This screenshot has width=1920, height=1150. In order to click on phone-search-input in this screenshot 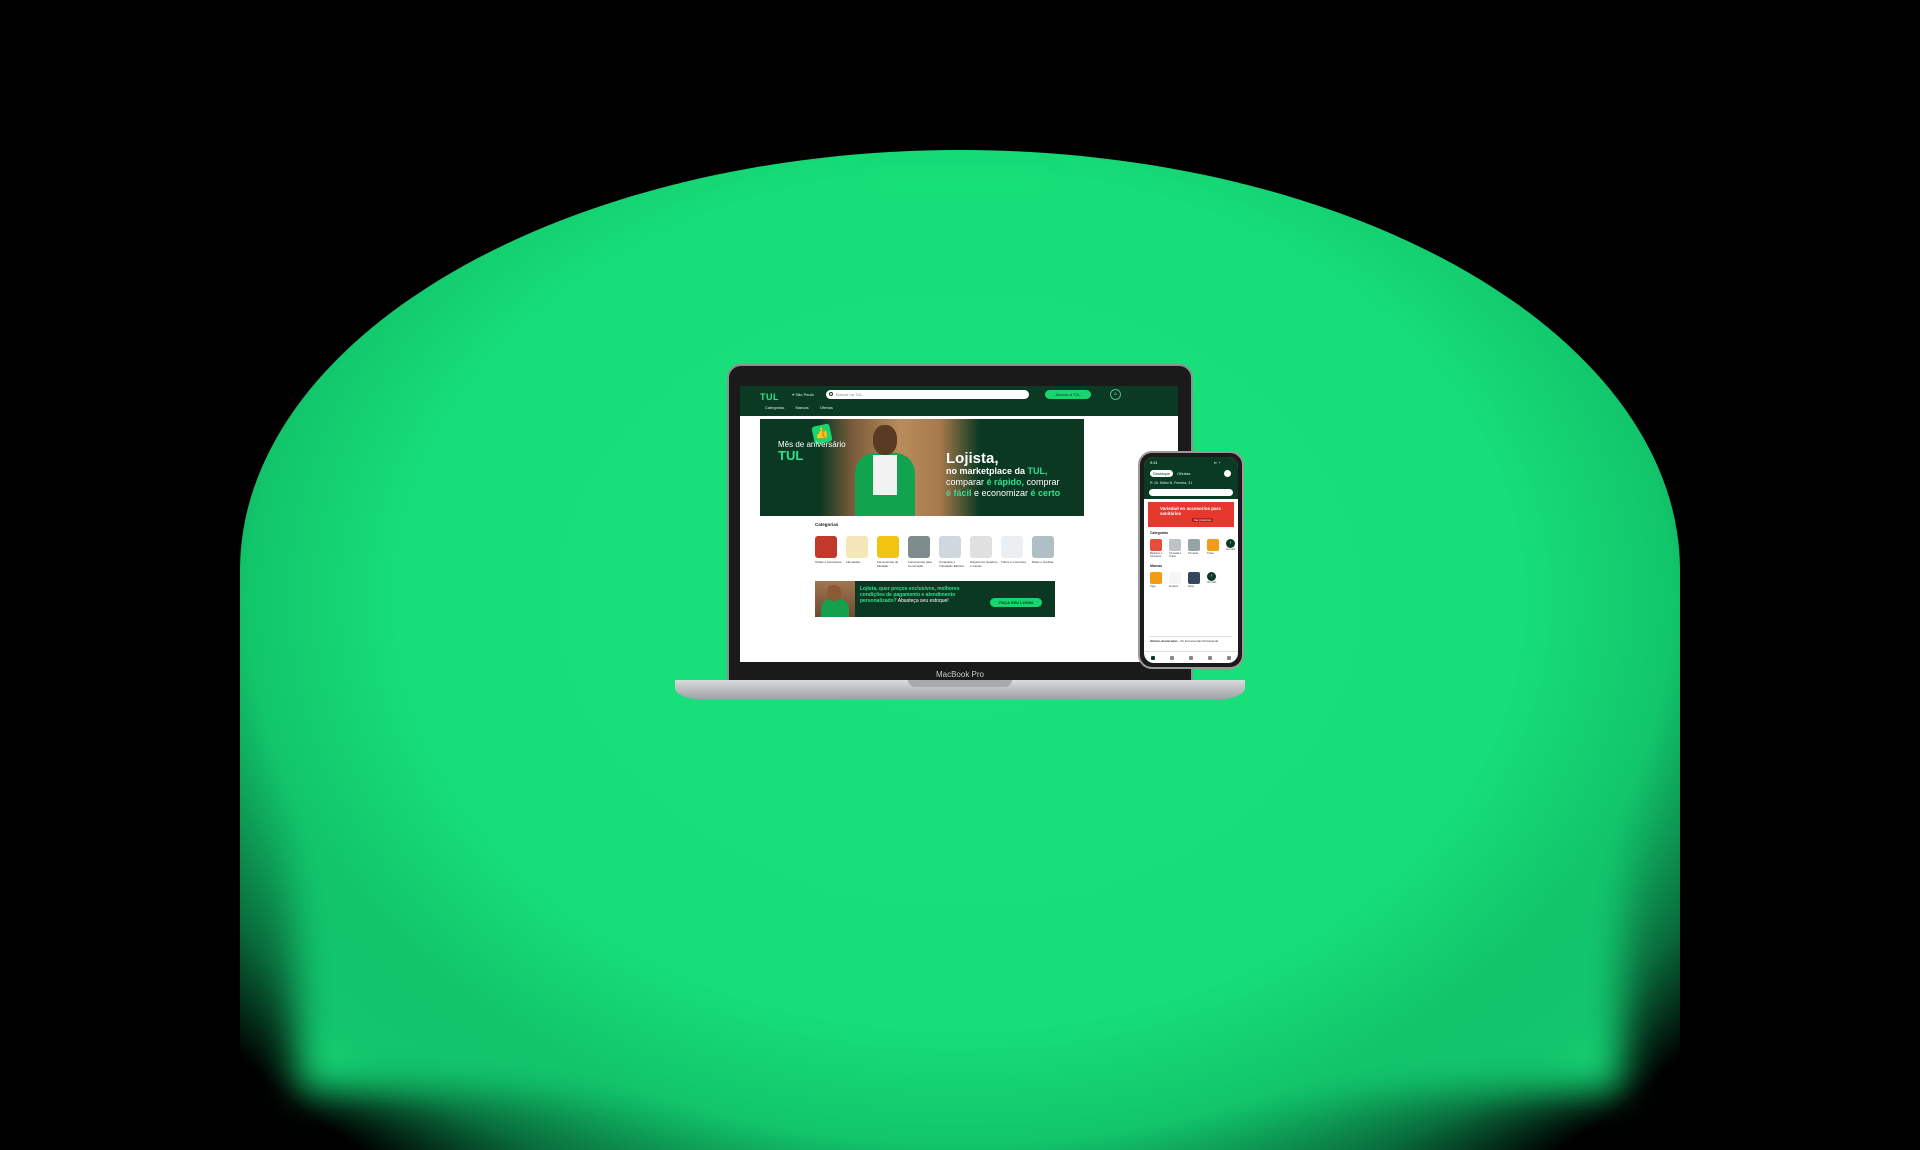, I will do `click(1191, 492)`.